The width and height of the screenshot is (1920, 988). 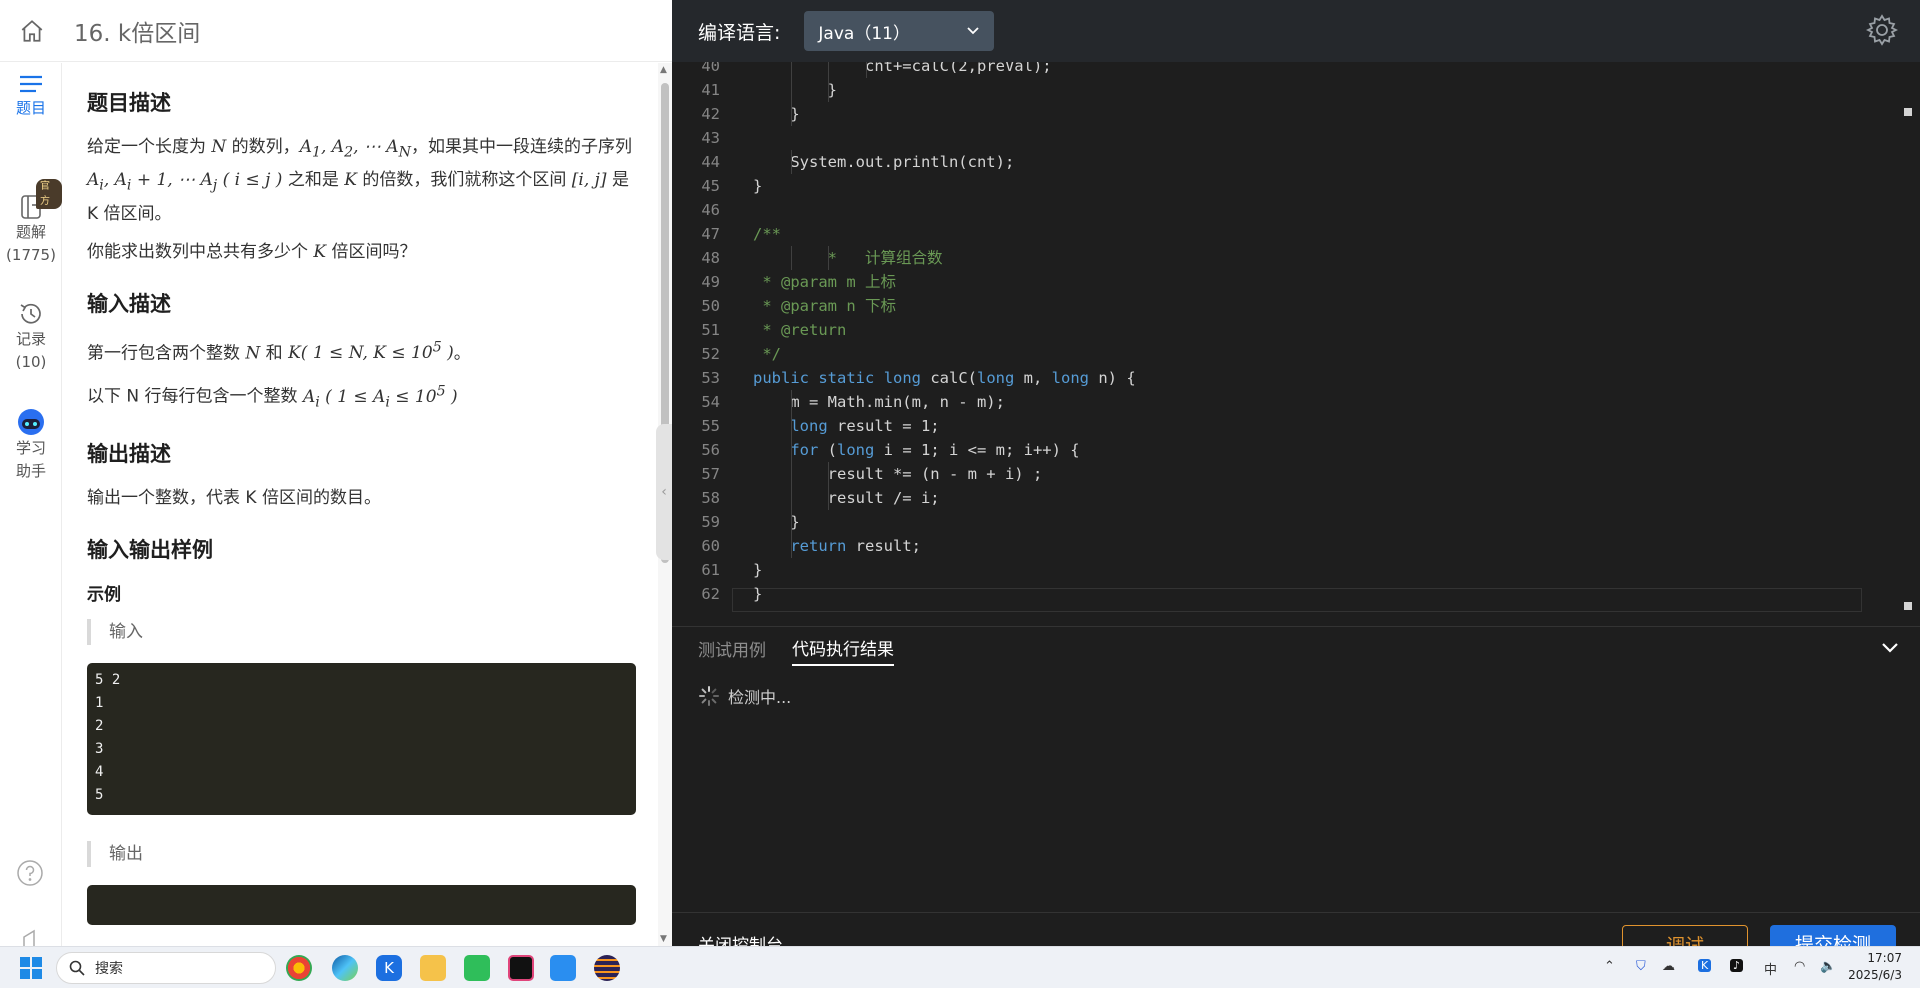 I want to click on code-text: result /= i;, so click(x=846, y=498).